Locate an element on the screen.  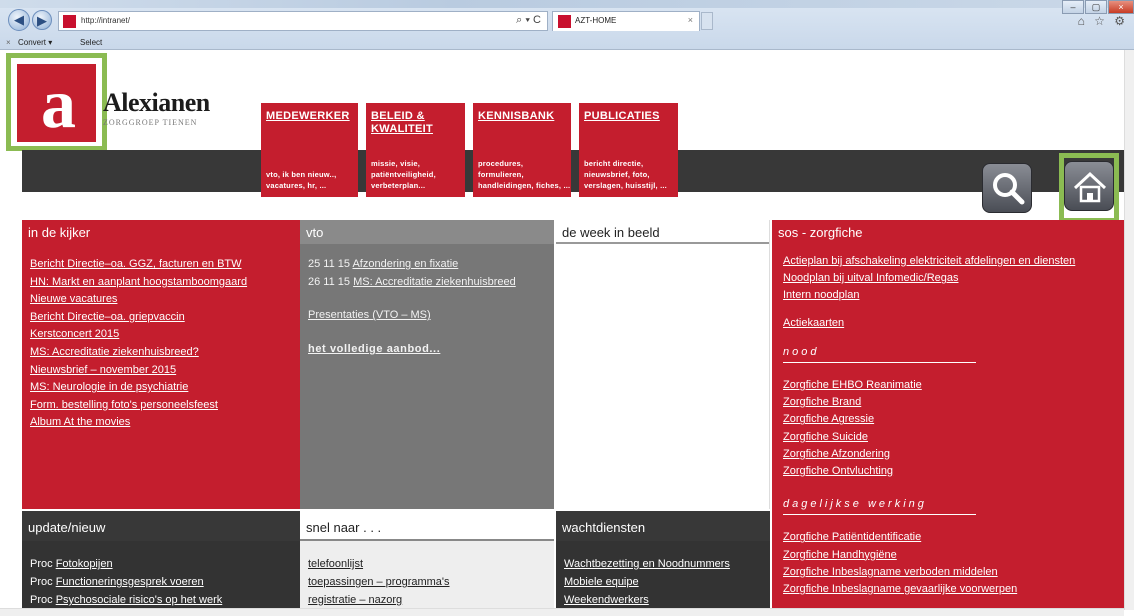
list-item: telefoonlijst is located at coordinates (427, 564).